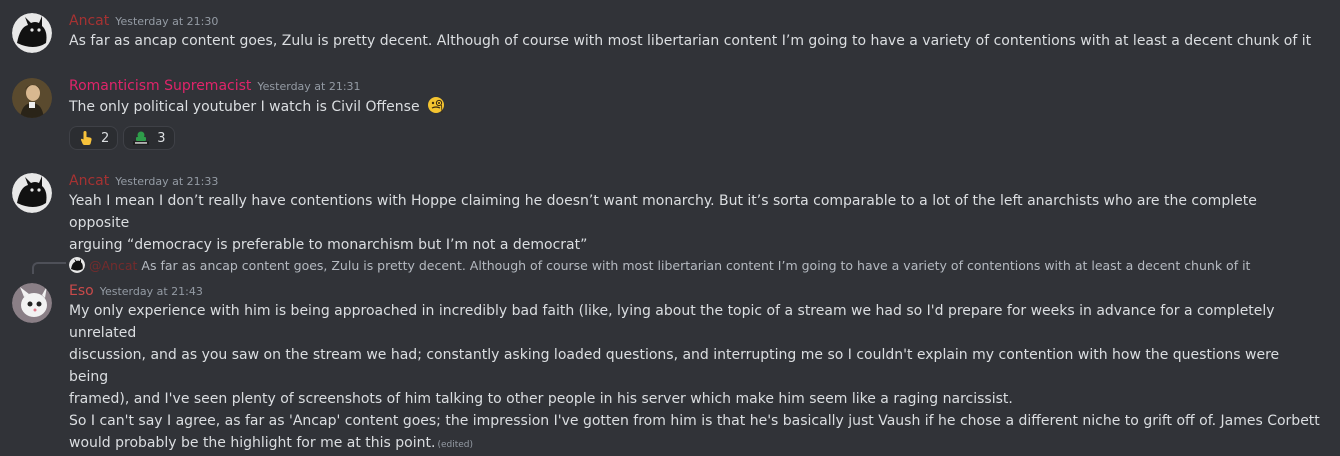 This screenshot has width=1340, height=456. Describe the element at coordinates (86, 138) in the screenshot. I see `pointing-hand-emoji-icon` at that location.